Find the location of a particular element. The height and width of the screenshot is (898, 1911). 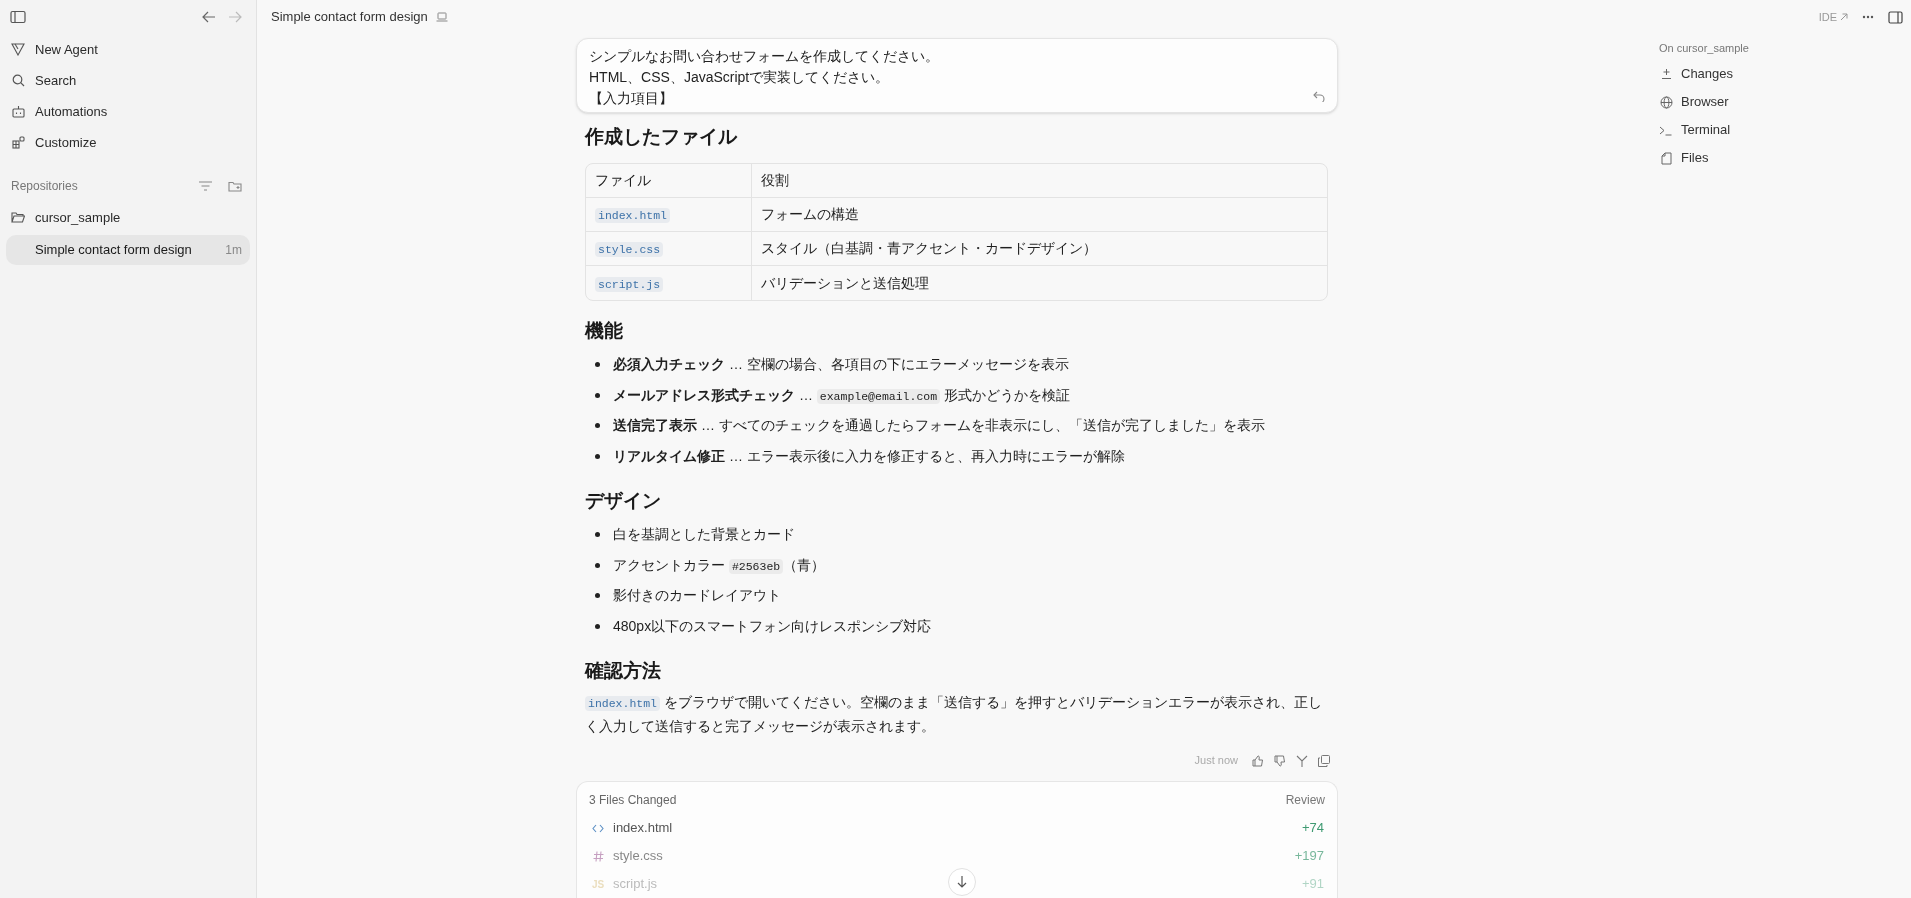

table-cell: index.html is located at coordinates (669, 215).